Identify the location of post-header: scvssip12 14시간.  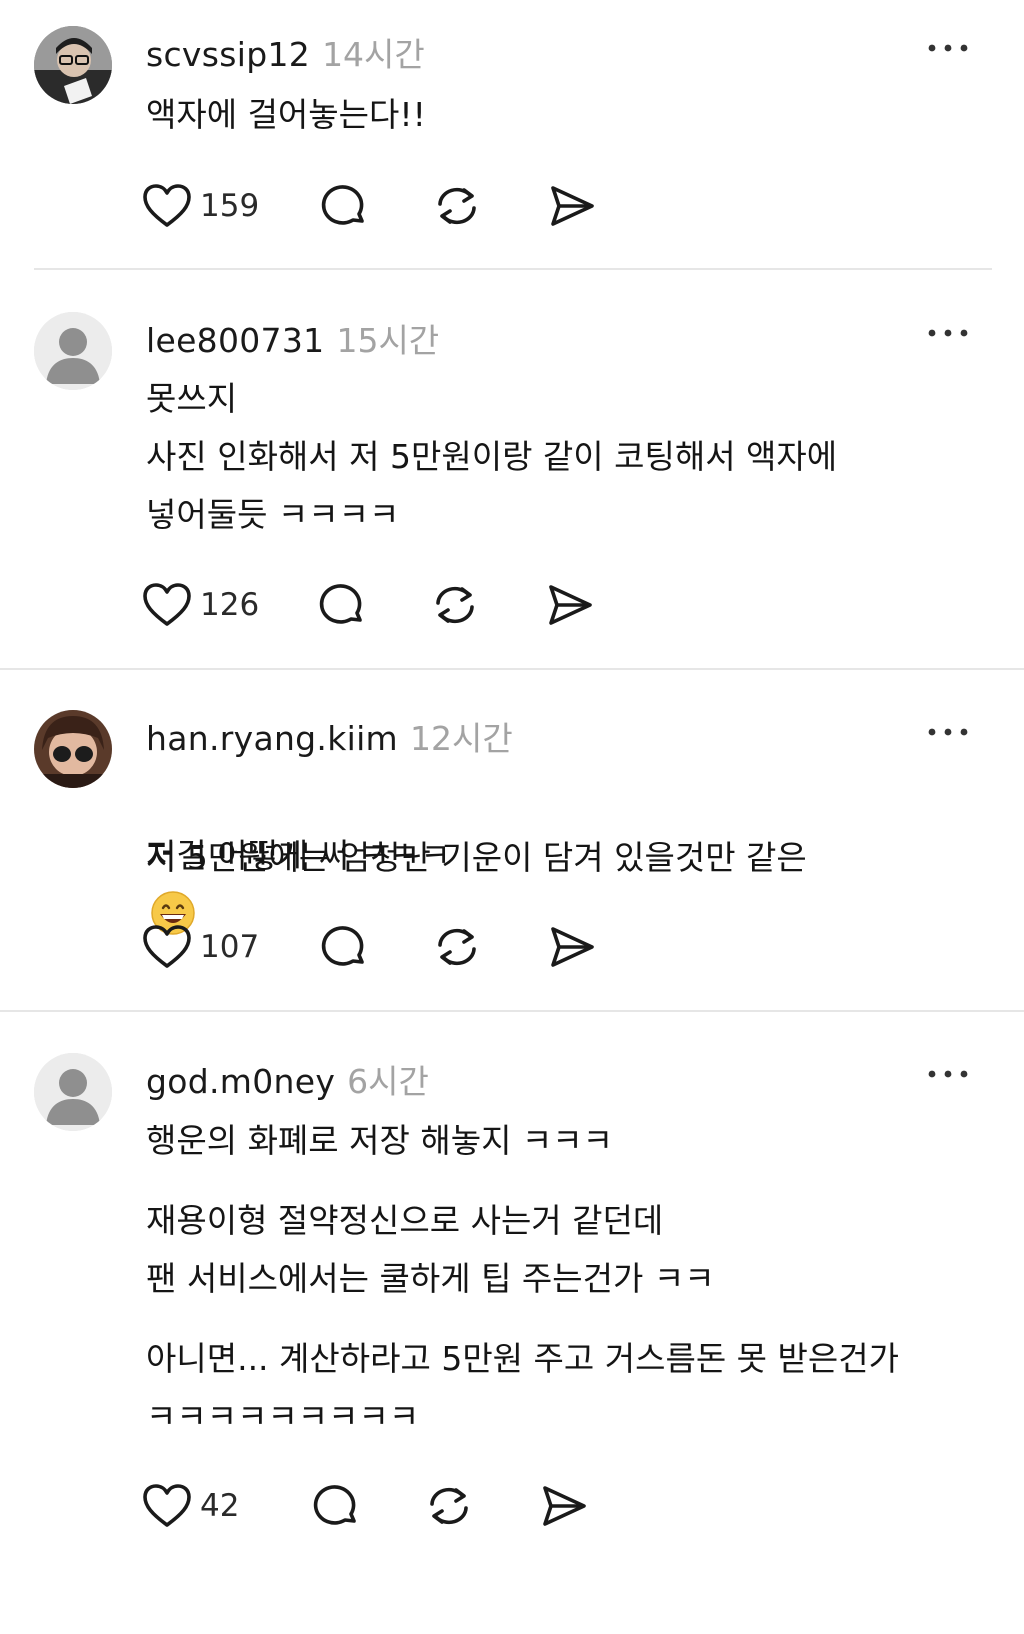
(285, 51).